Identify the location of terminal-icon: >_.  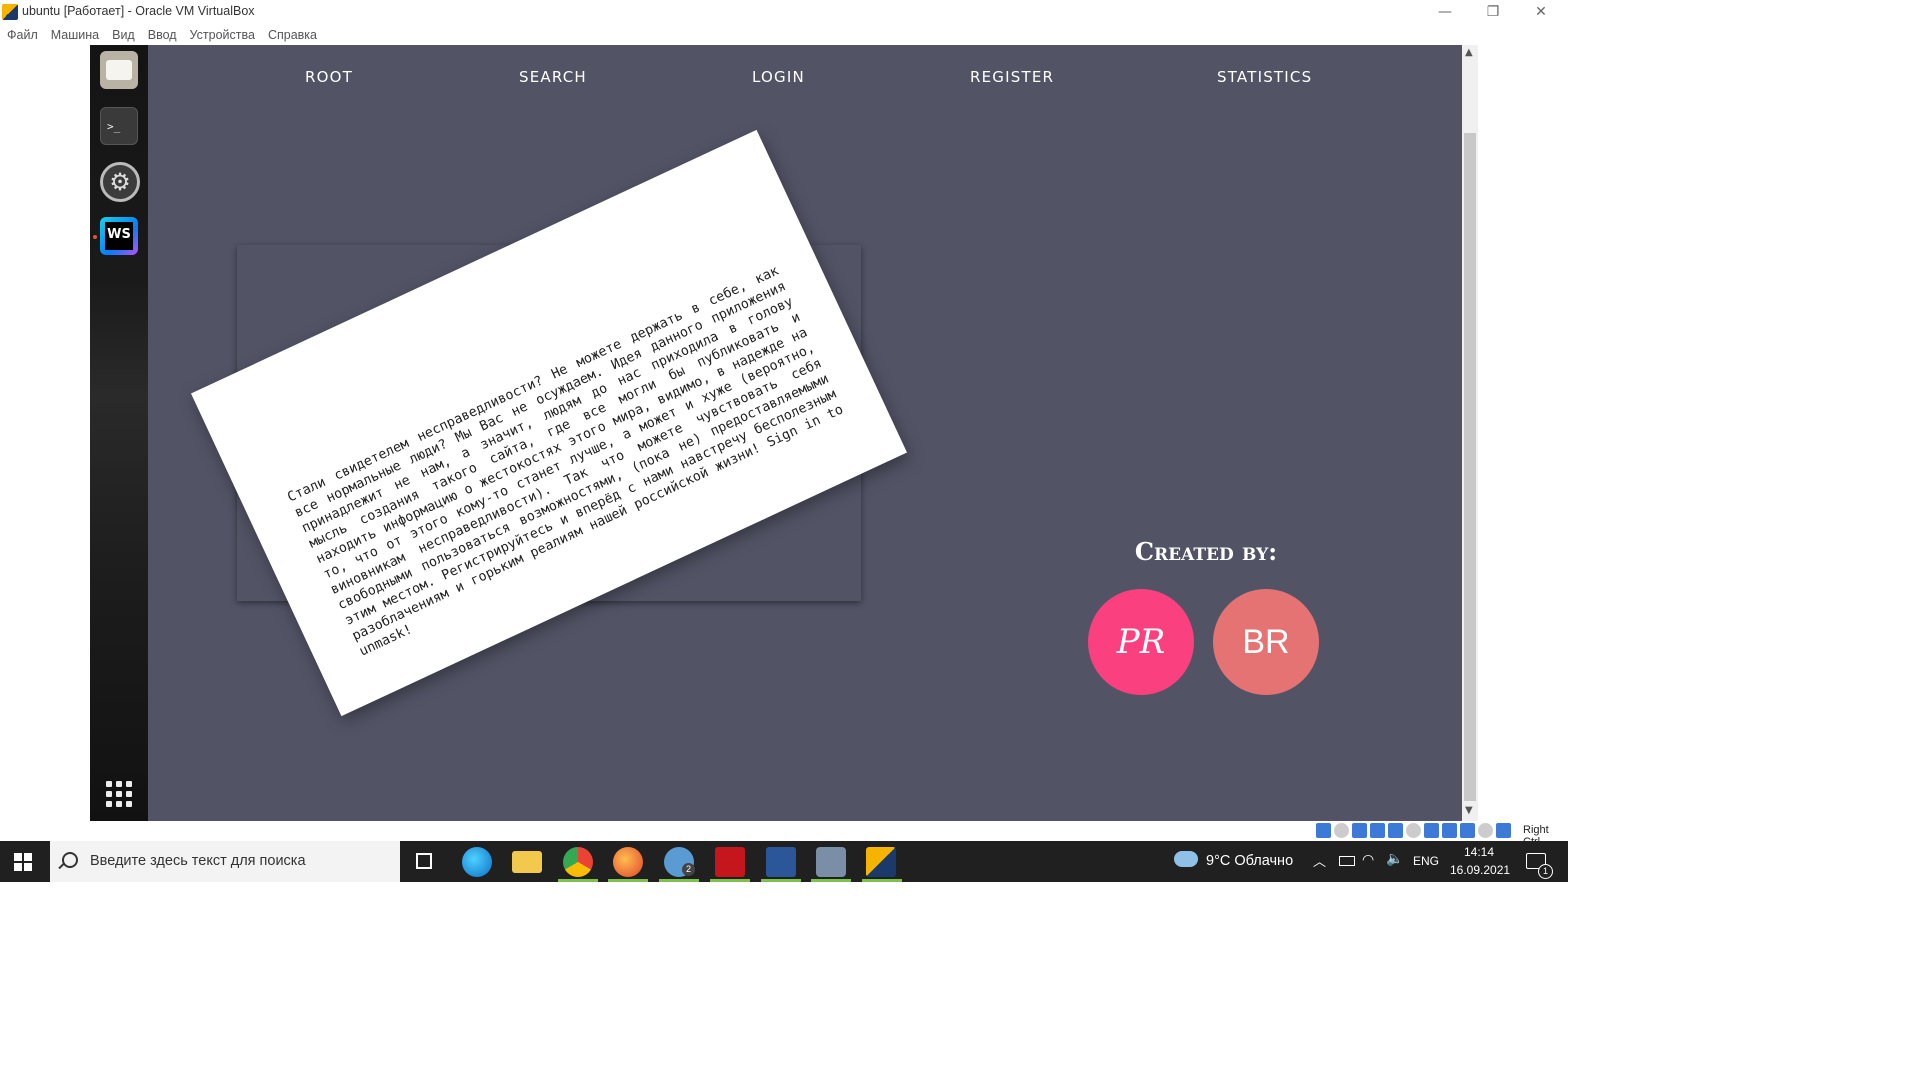
(119, 126).